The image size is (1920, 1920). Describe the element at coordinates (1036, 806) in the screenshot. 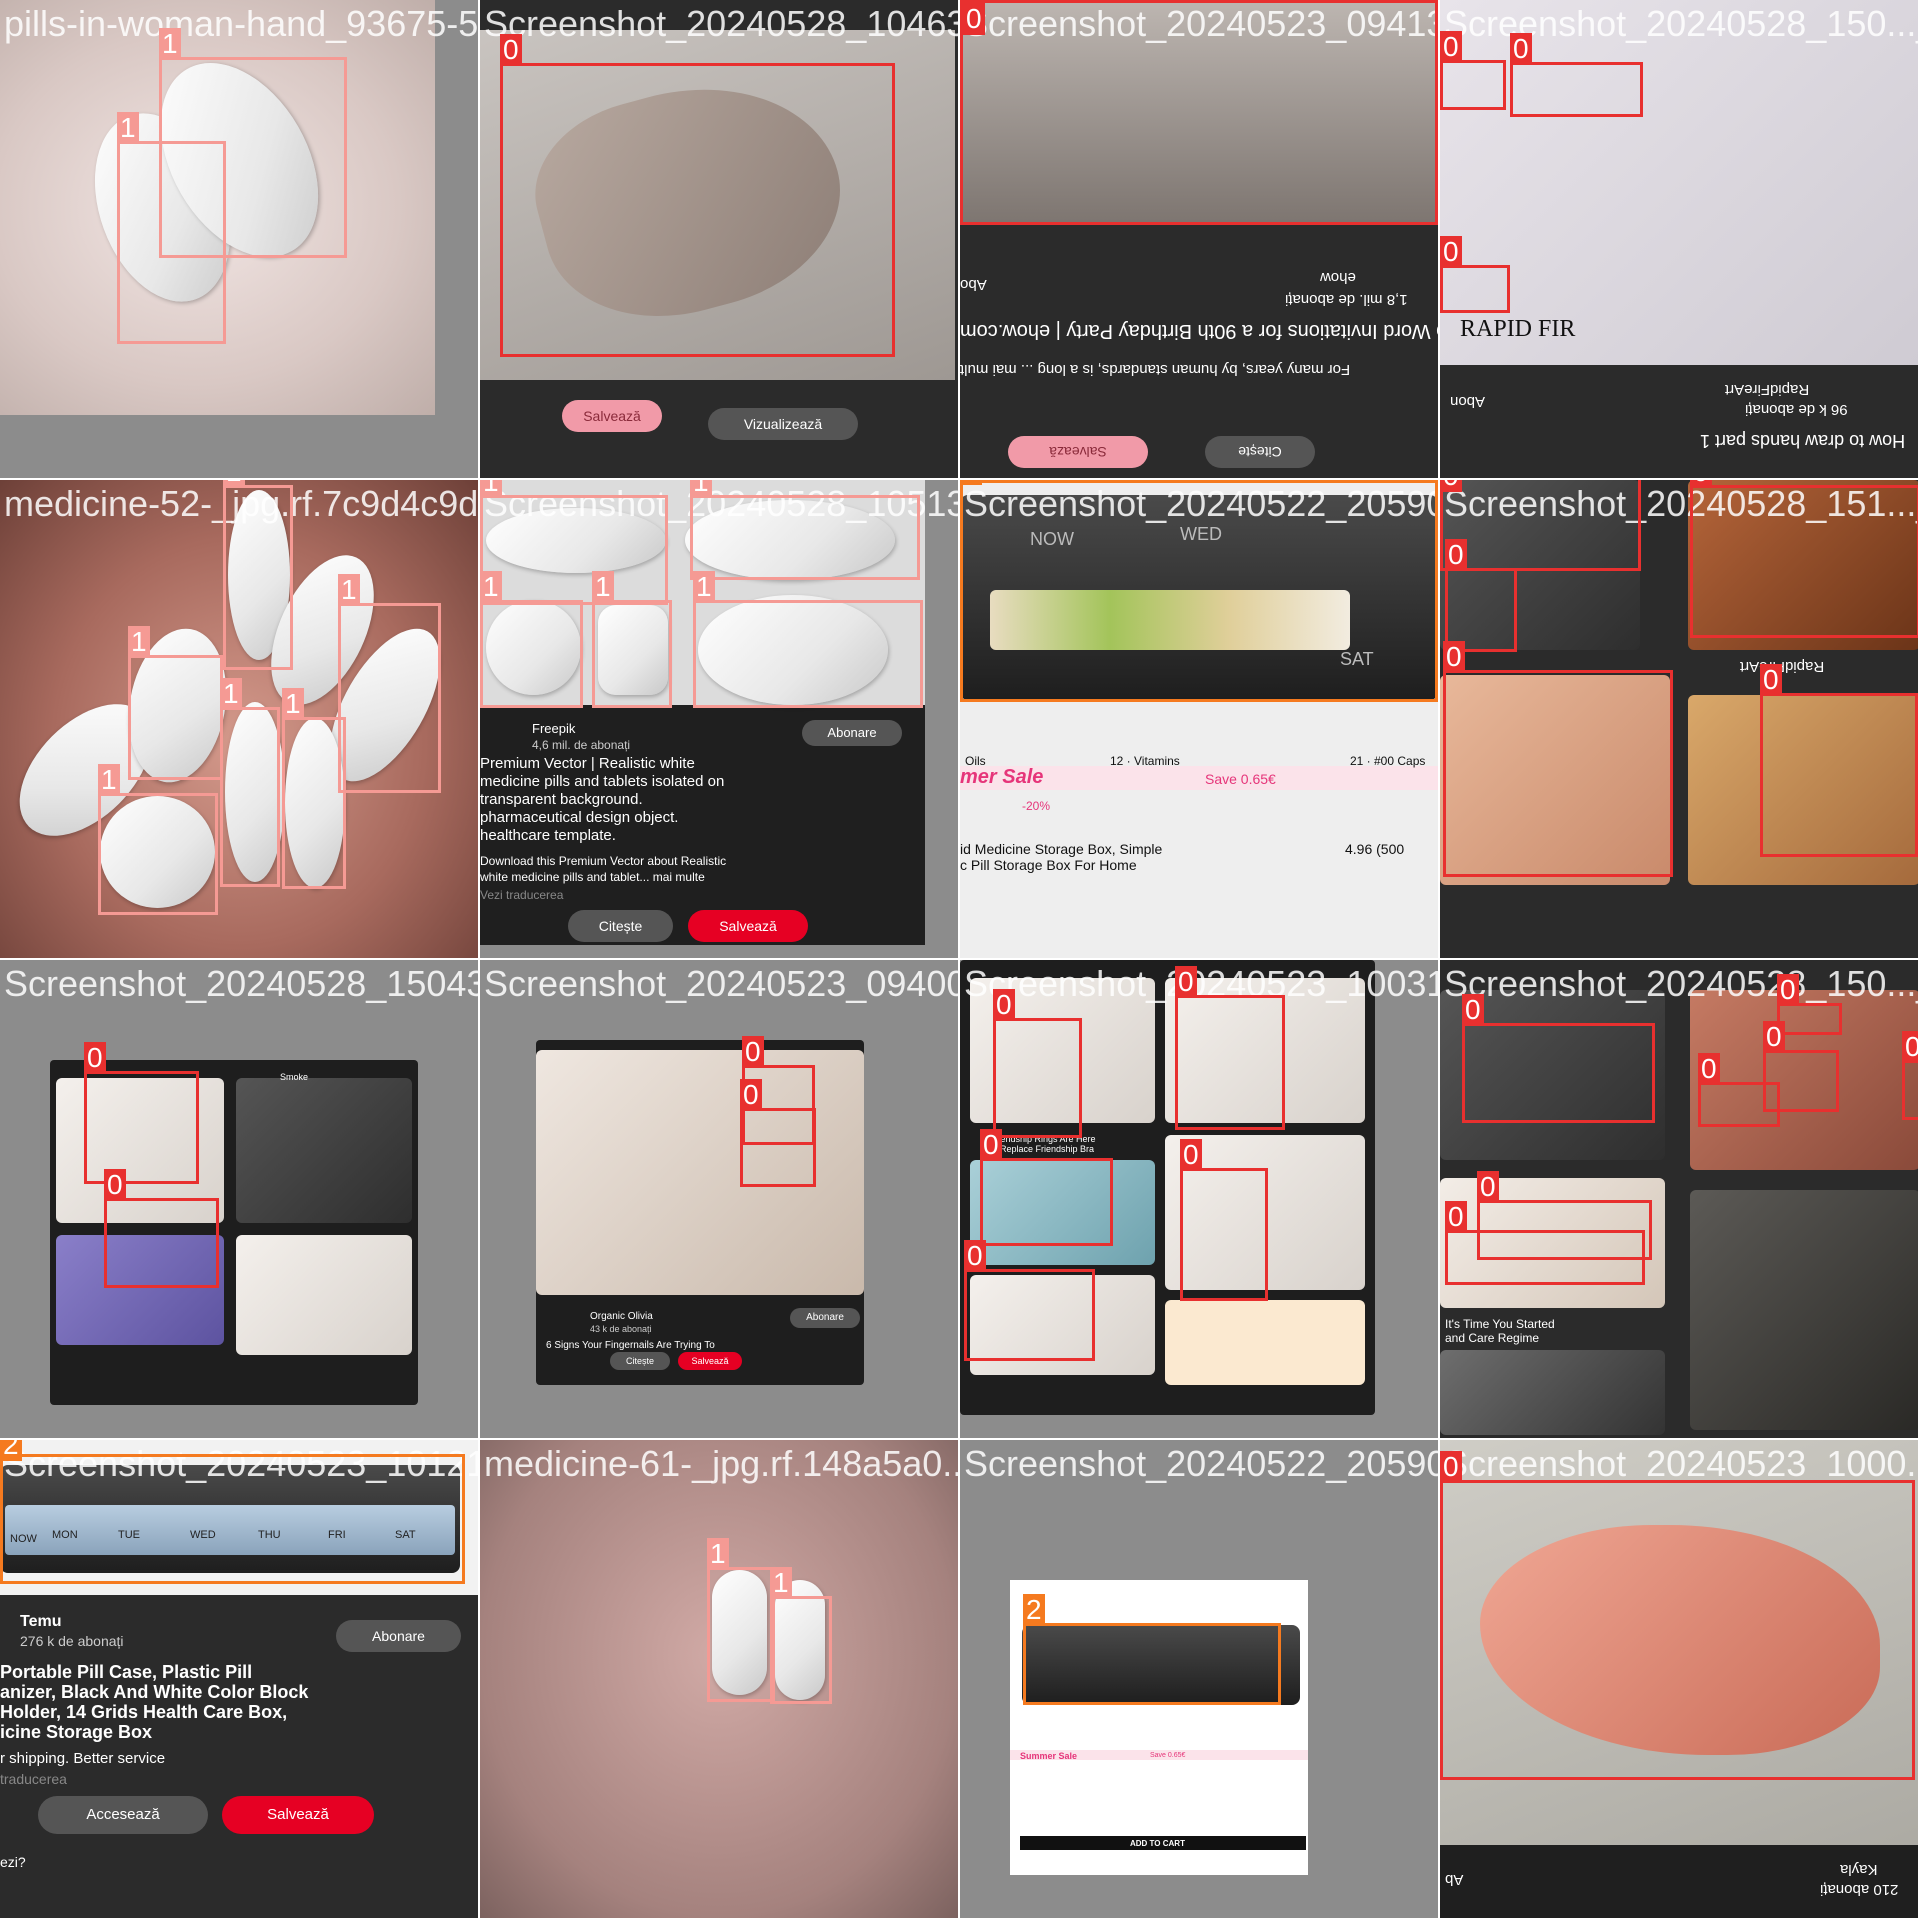

I see `caption: -20%` at that location.